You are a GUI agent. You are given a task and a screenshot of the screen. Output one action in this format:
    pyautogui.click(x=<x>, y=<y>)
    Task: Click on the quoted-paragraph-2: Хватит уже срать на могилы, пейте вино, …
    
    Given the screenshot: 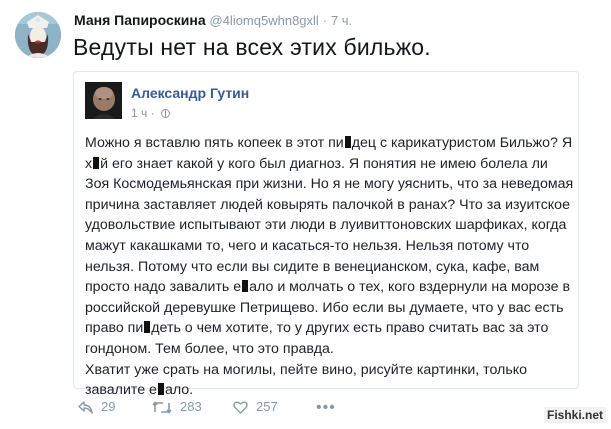 What is the action you would take?
    pyautogui.click(x=306, y=380)
    